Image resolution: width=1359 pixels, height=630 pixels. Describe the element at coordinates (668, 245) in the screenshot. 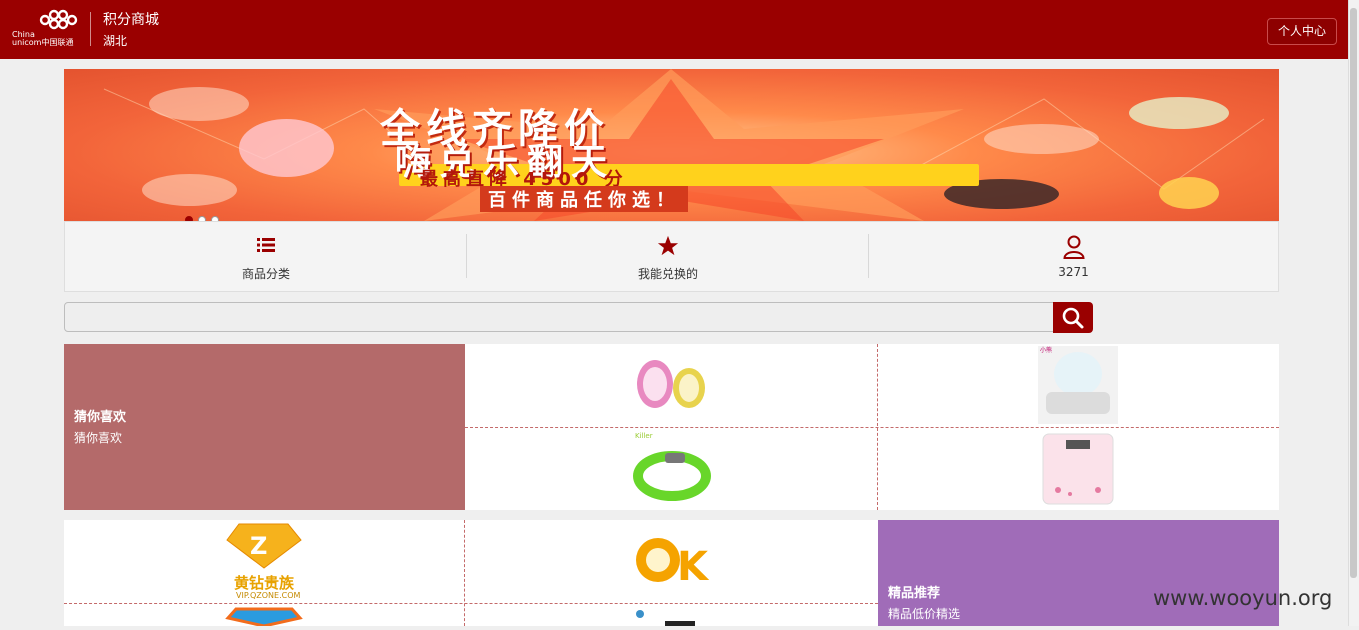

I see `star-icon` at that location.